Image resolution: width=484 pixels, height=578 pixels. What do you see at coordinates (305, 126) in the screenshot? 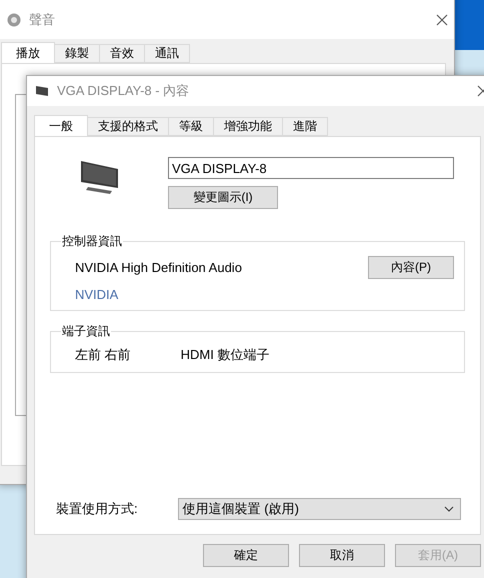
I see `tab: 進階` at bounding box center [305, 126].